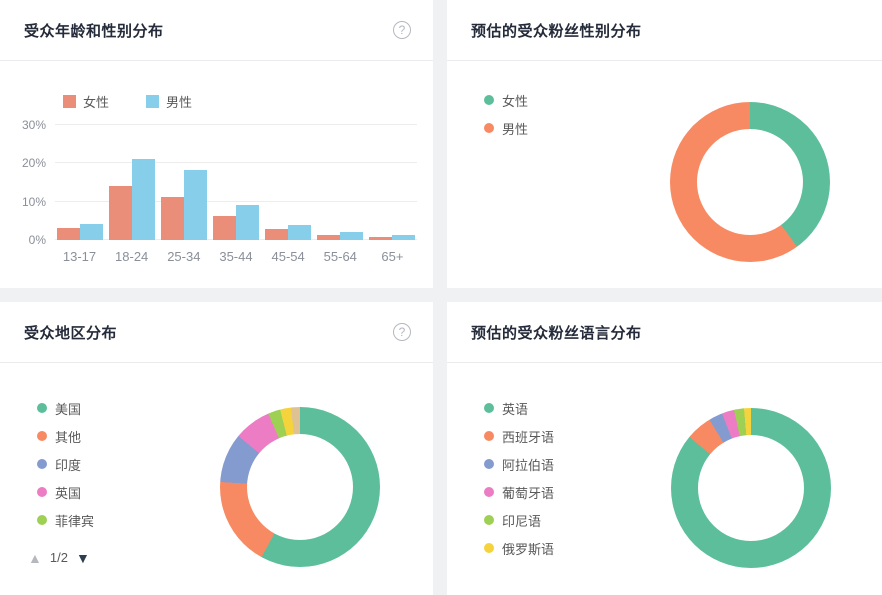 This screenshot has height=595, width=882. I want to click on bar-group: 55-64, so click(340, 248).